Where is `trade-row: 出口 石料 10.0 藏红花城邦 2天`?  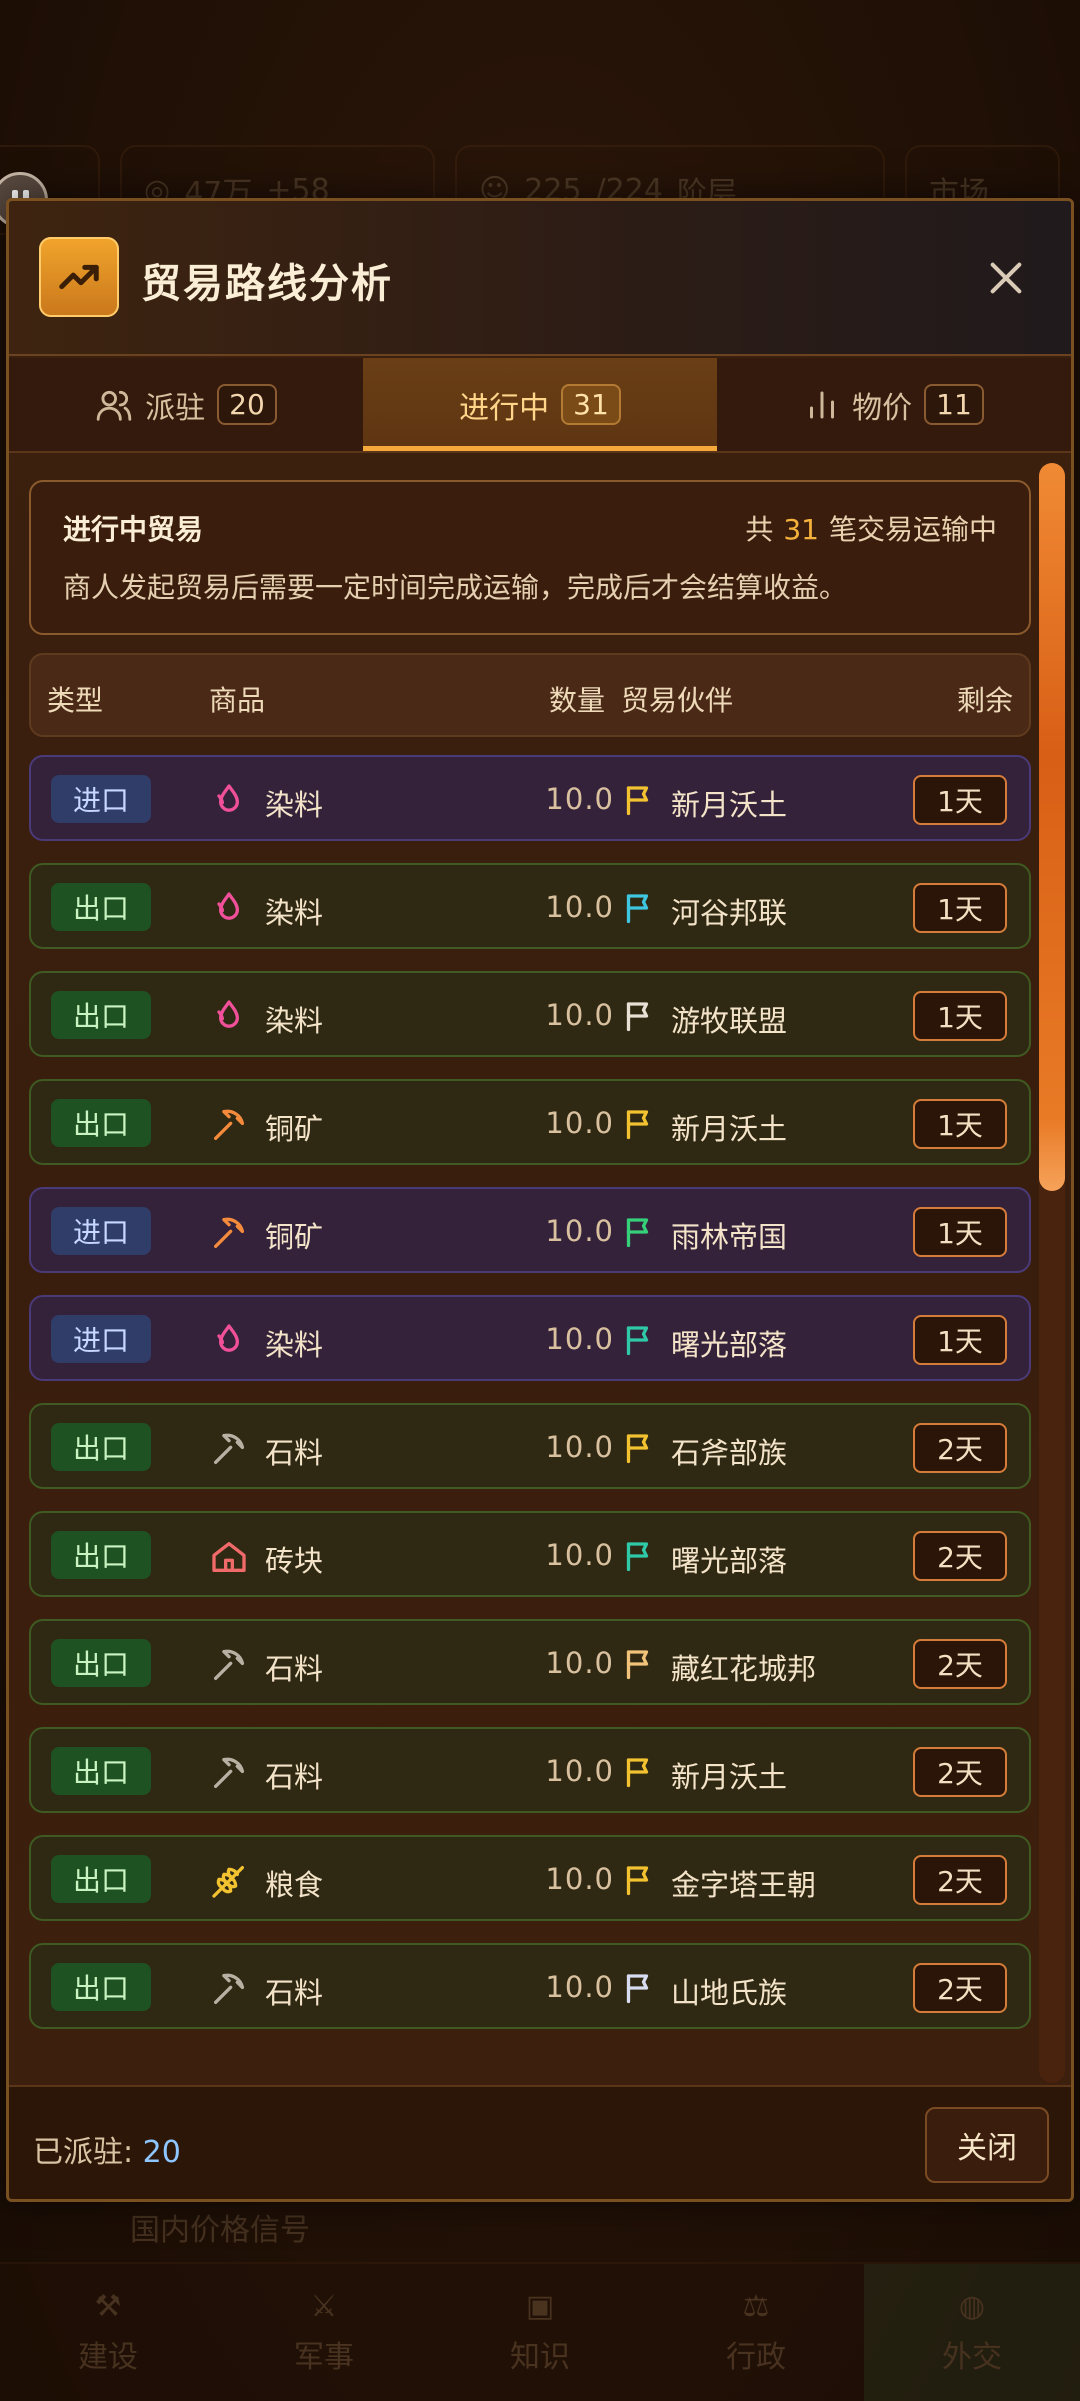
trade-row: 出口 石料 10.0 藏红花城邦 2天 is located at coordinates (530, 1662).